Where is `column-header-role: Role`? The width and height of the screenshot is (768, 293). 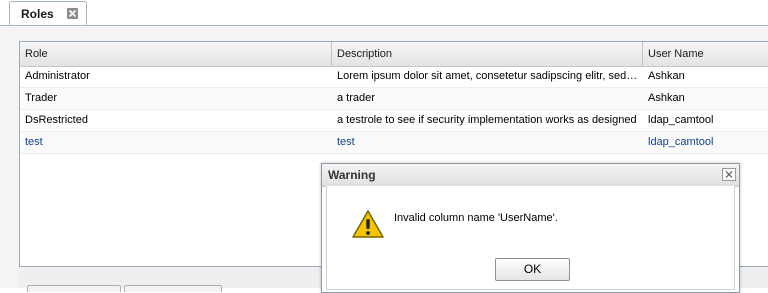 column-header-role: Role is located at coordinates (176, 54).